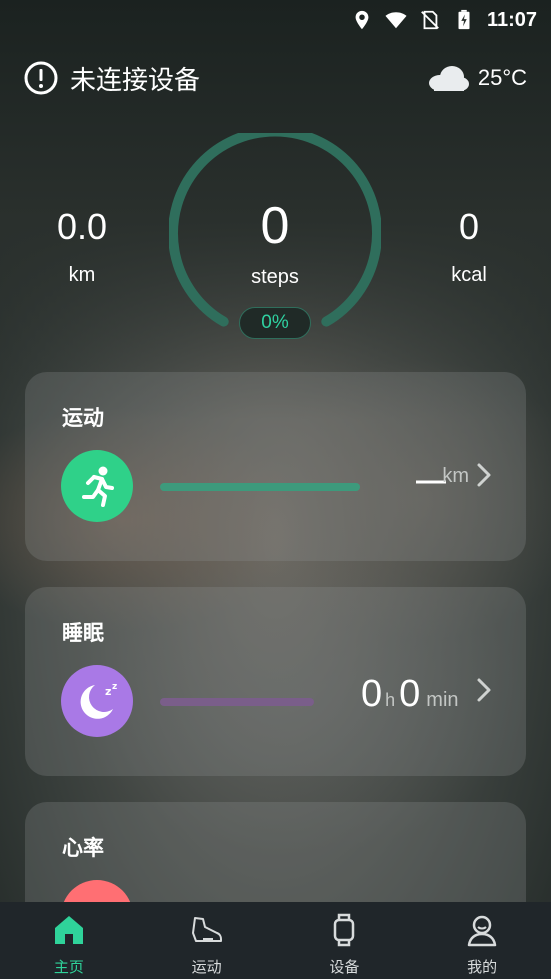 The height and width of the screenshot is (979, 551). I want to click on tab-label: 设备, so click(344, 967).